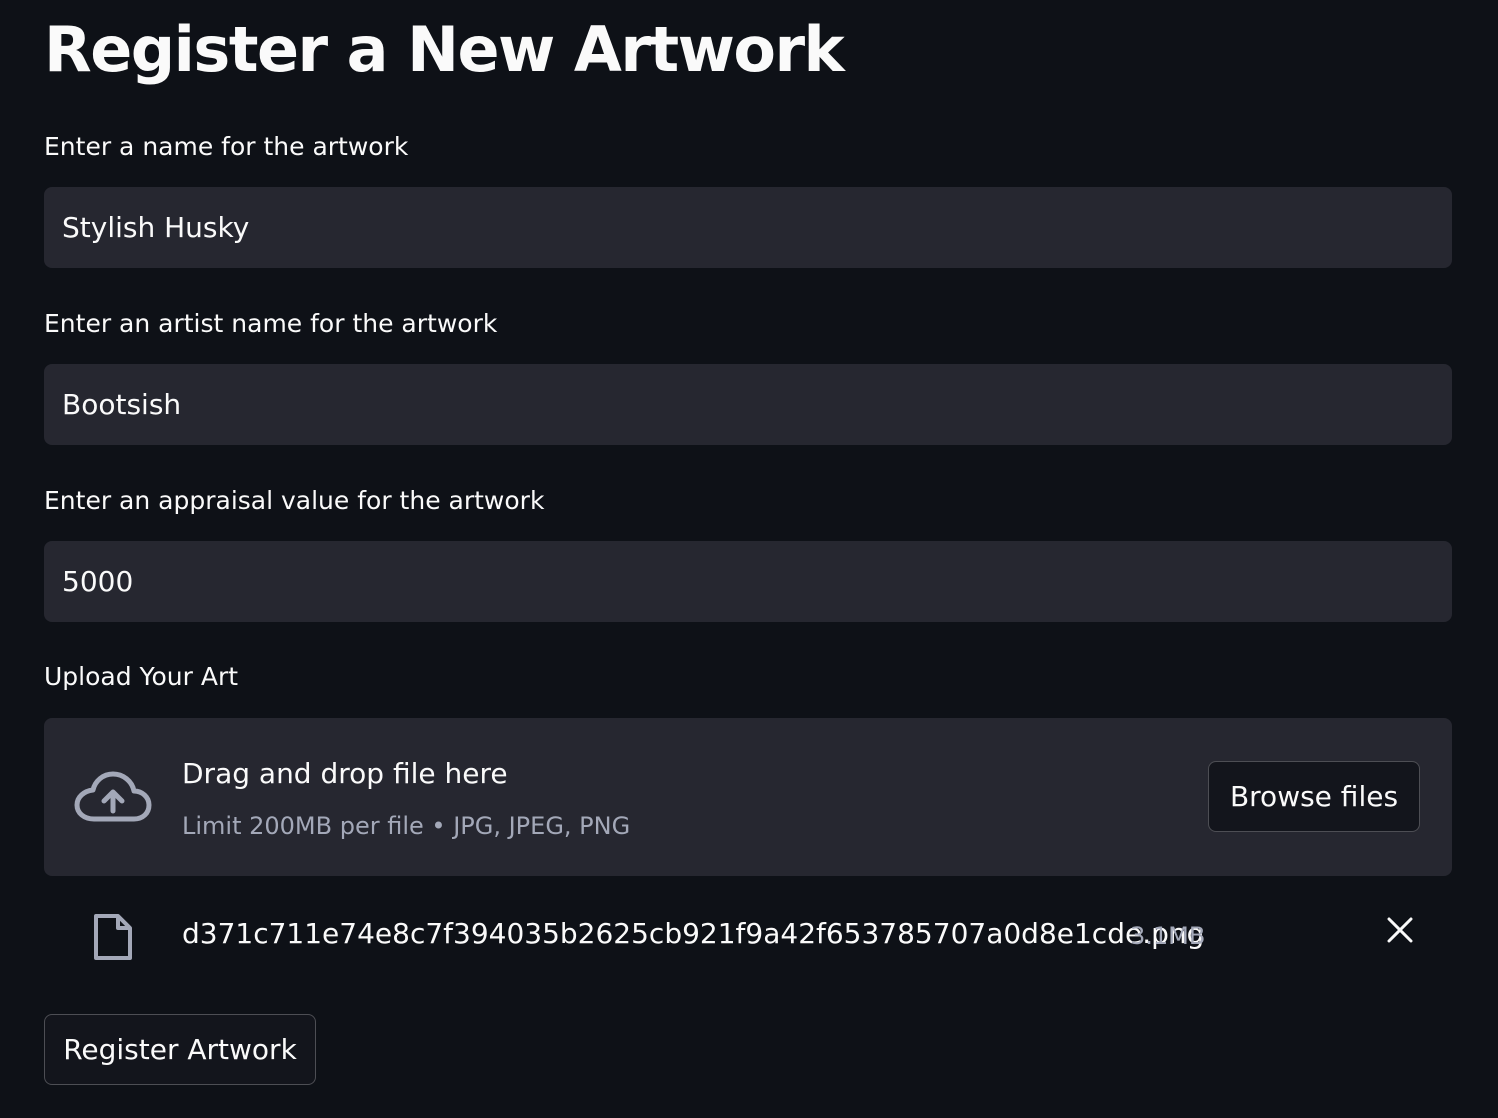 This screenshot has height=1118, width=1498. I want to click on artist-name-label: Enter an artist name for the artwork, so click(271, 323).